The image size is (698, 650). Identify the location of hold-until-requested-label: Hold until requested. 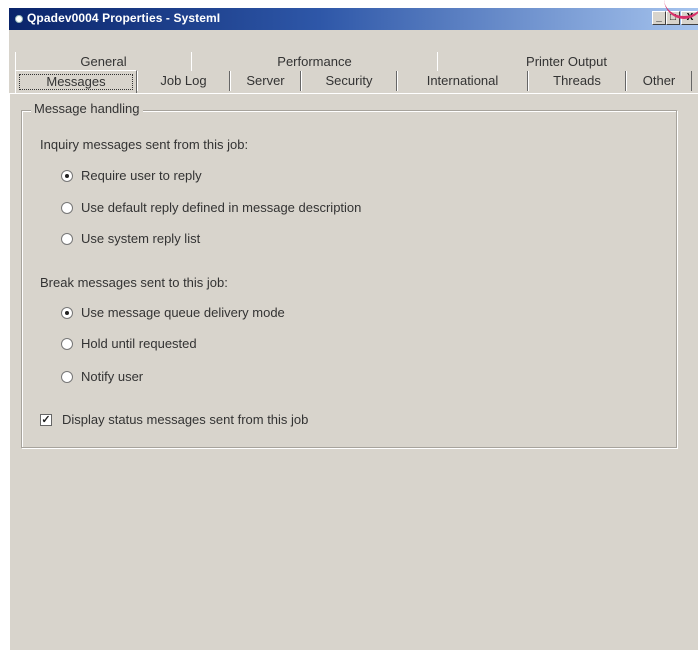
(139, 343).